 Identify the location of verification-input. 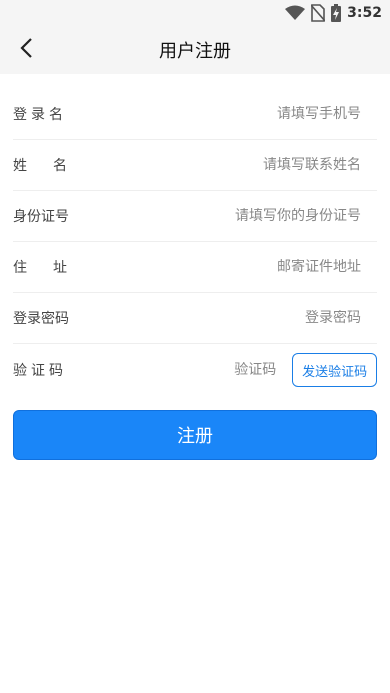
(197, 370).